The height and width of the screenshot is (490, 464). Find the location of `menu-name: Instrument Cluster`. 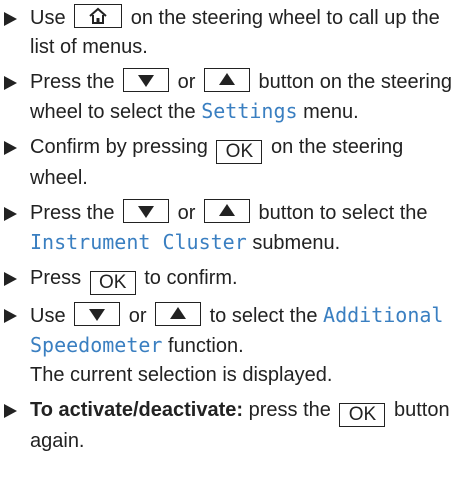

menu-name: Instrument Cluster is located at coordinates (138, 242).